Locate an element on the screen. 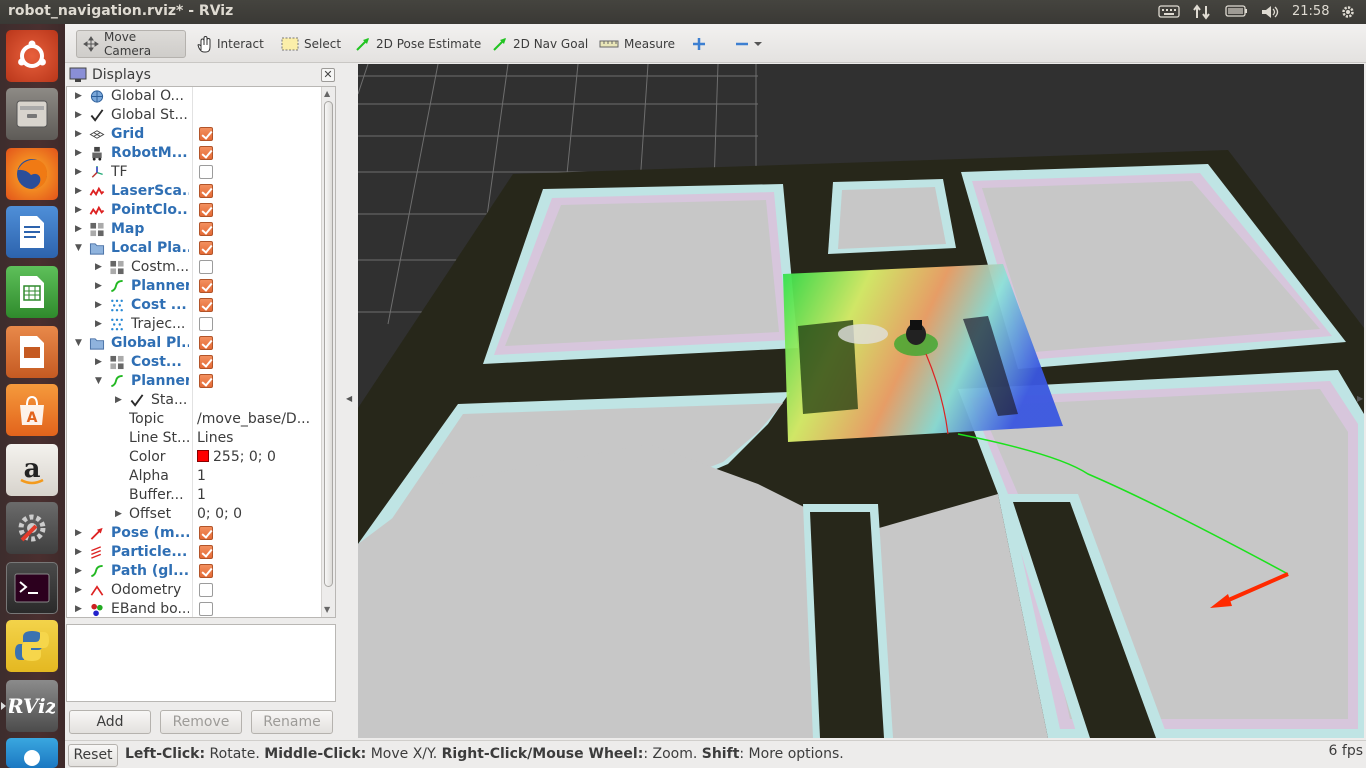  tree-row: ▶ Map is located at coordinates (194, 229).